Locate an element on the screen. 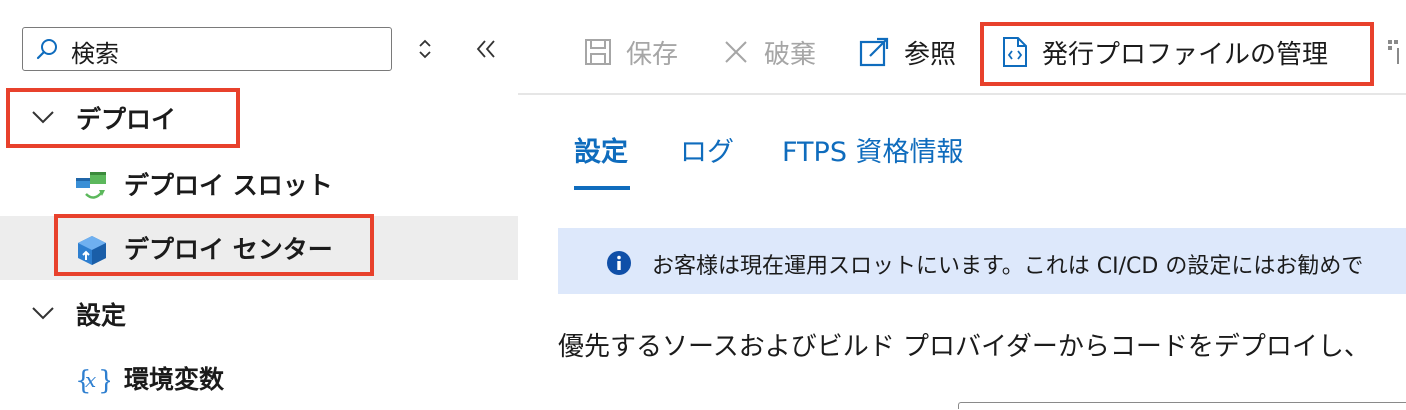  search-icon is located at coordinates (46, 49).